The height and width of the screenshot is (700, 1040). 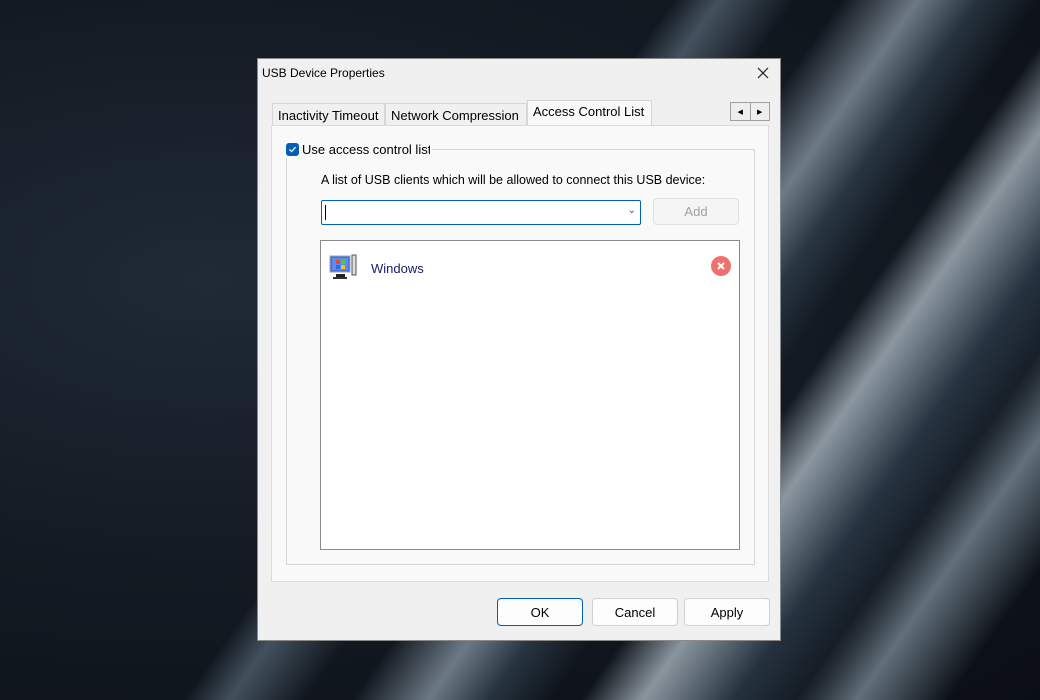 I want to click on ok-button: OK, so click(x=540, y=612).